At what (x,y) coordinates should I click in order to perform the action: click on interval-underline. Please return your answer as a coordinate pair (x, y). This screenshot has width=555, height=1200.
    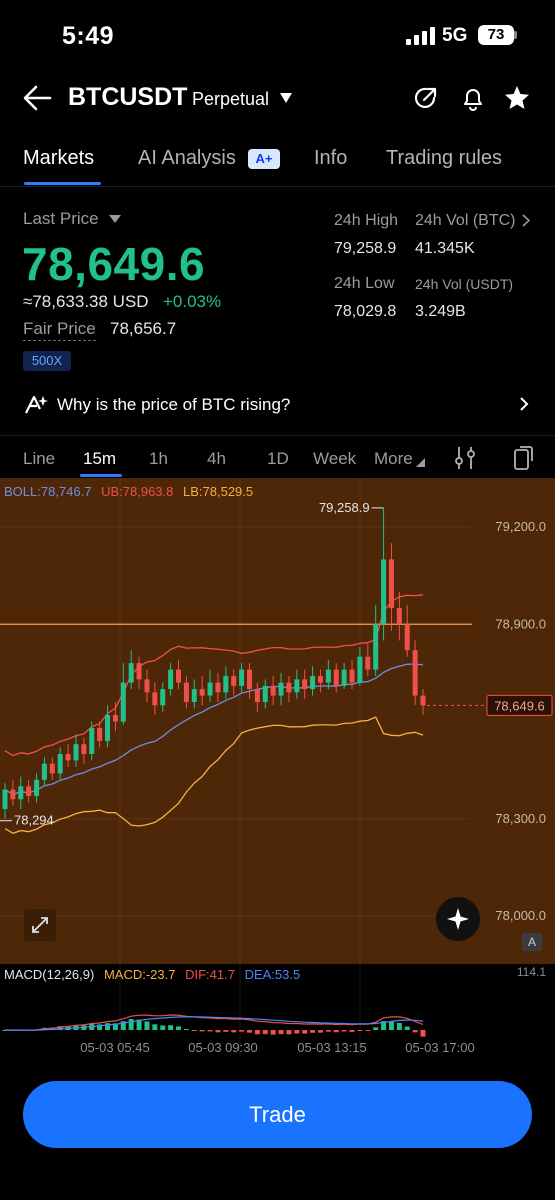
    Looking at the image, I should click on (101, 475).